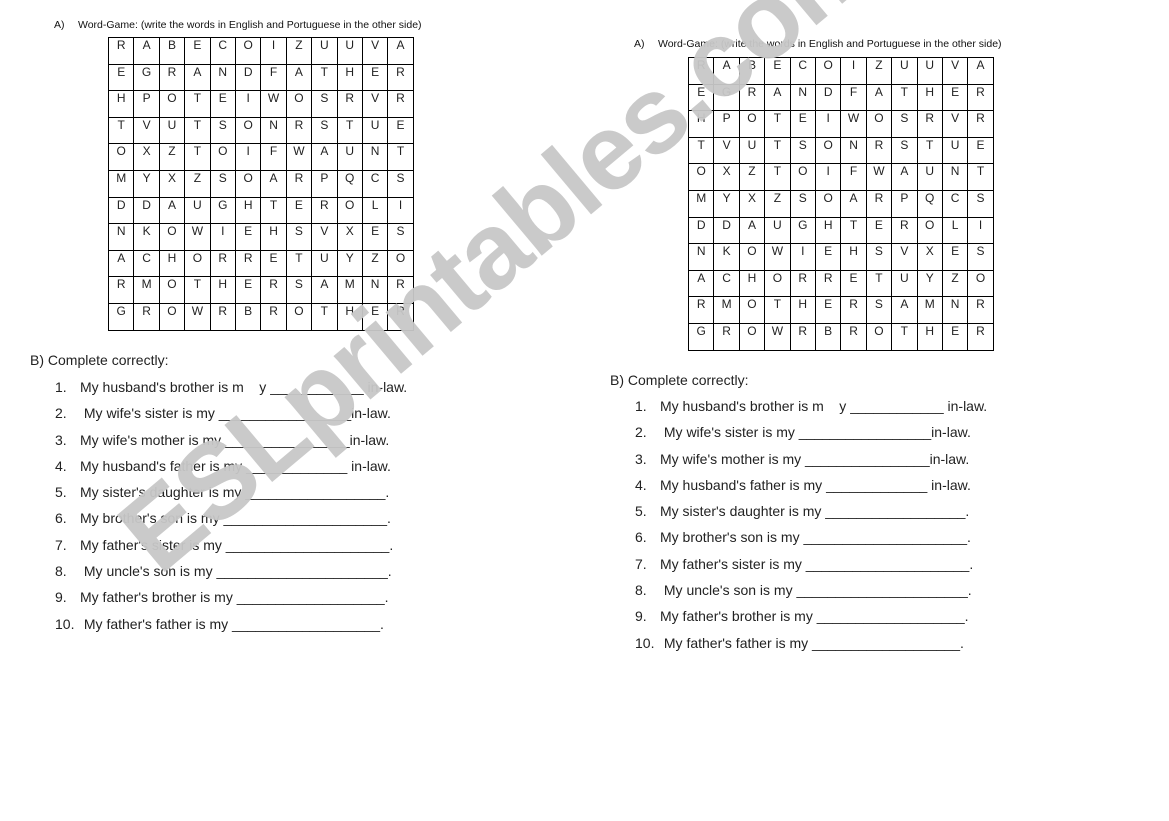 The height and width of the screenshot is (821, 1169). Describe the element at coordinates (61, 413) in the screenshot. I see `item-number: 2.` at that location.